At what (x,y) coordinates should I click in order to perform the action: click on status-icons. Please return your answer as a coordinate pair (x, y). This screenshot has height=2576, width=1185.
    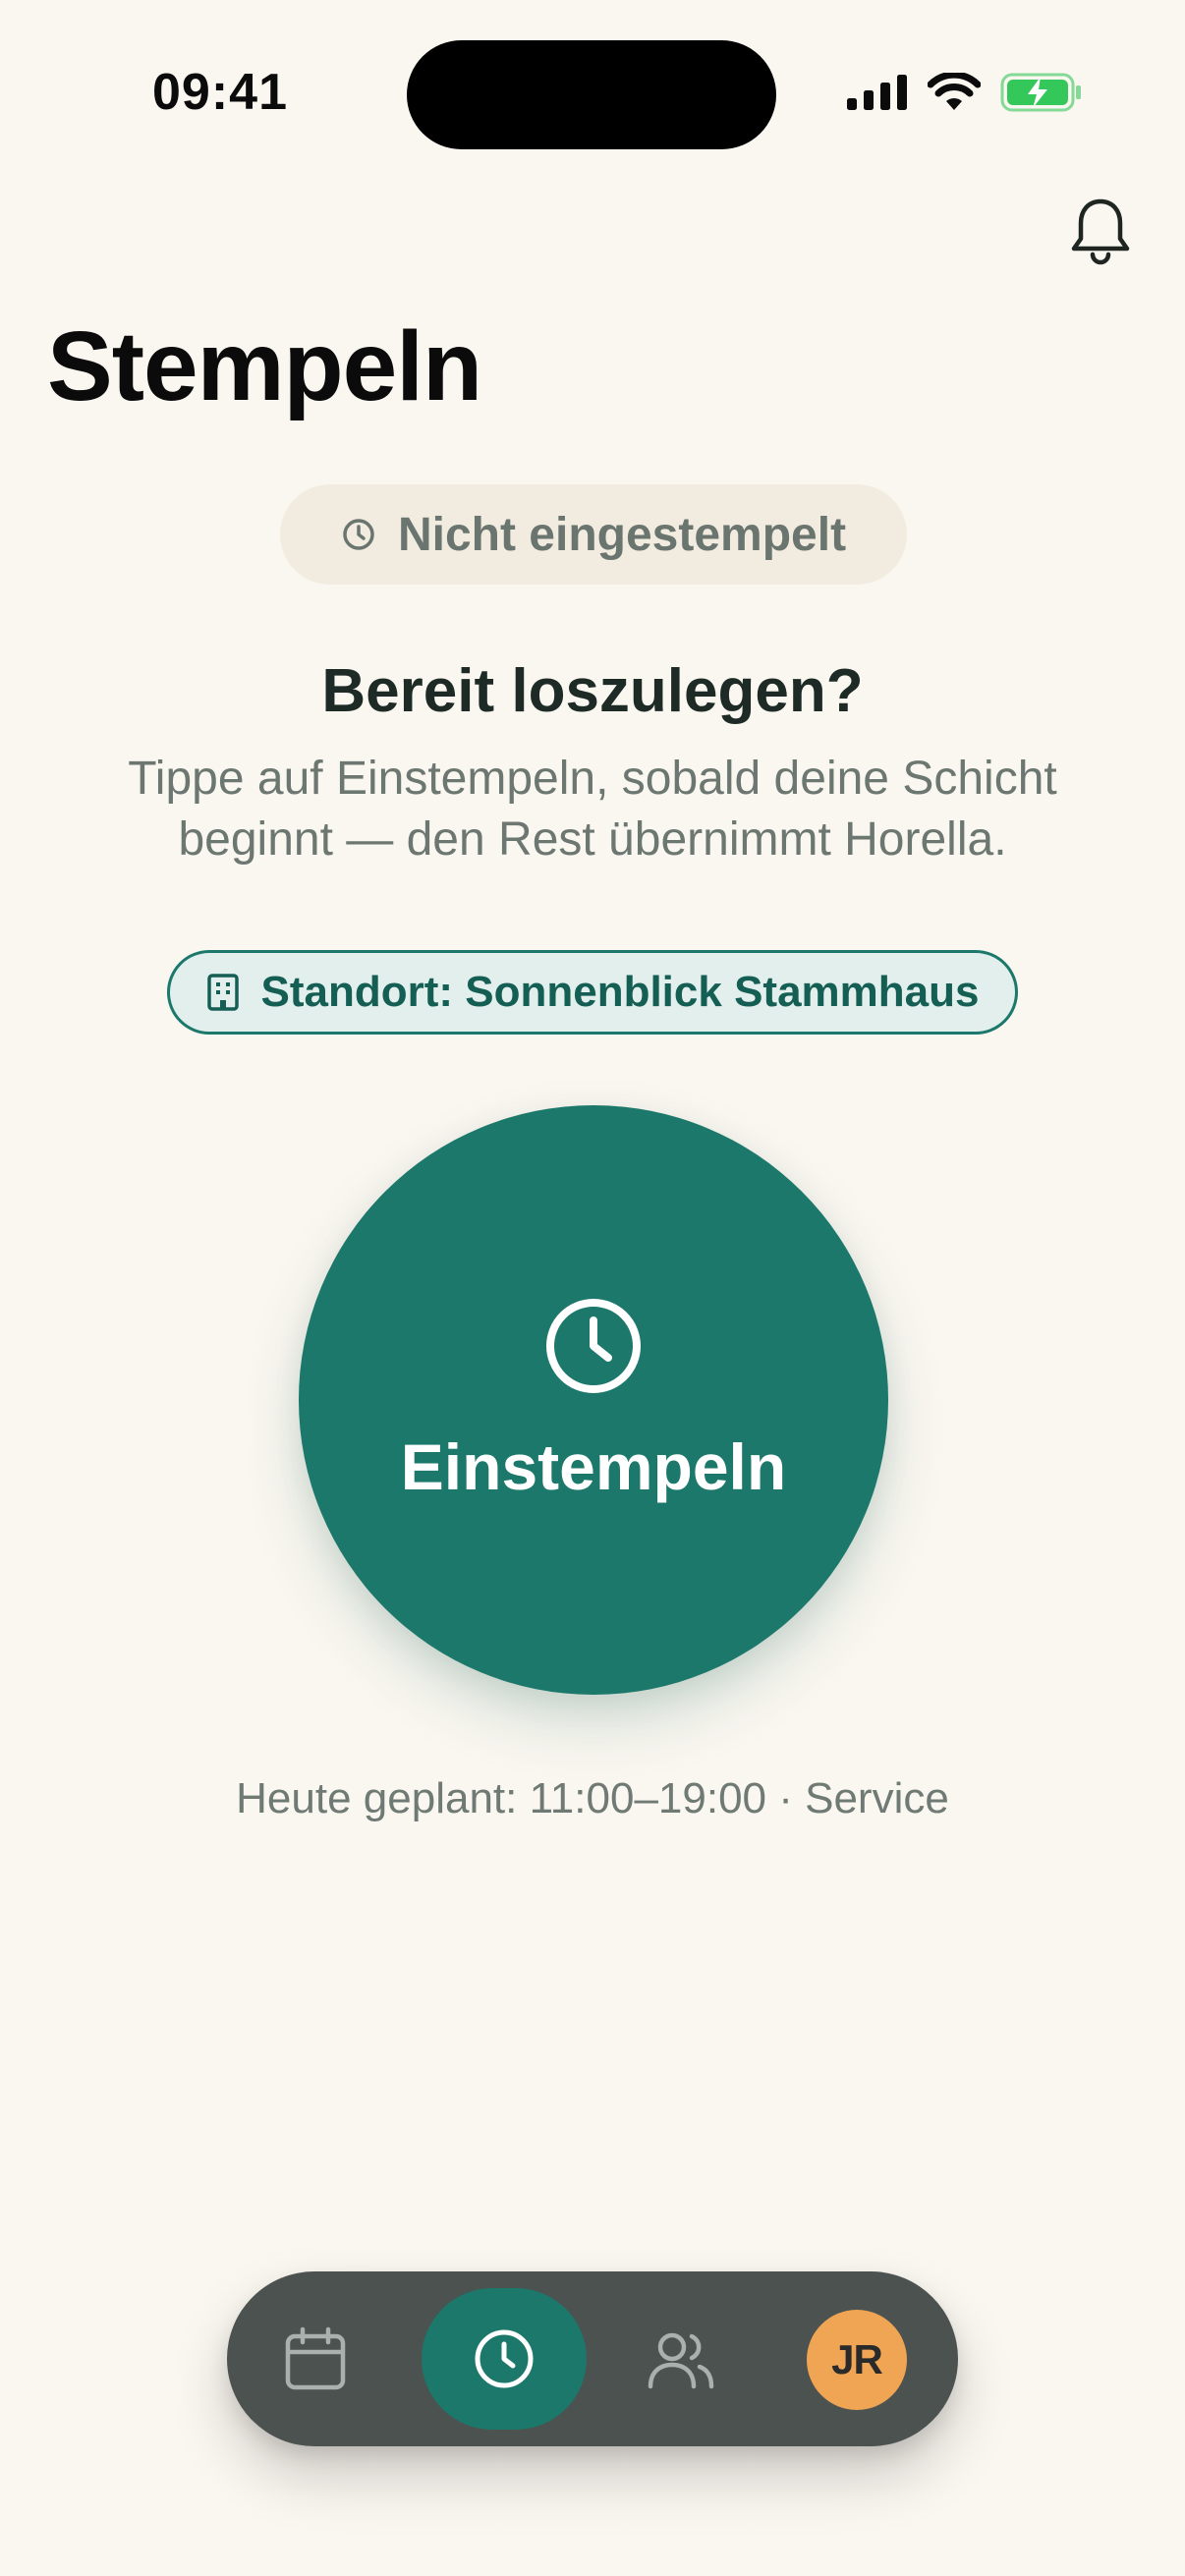
    Looking at the image, I should click on (965, 92).